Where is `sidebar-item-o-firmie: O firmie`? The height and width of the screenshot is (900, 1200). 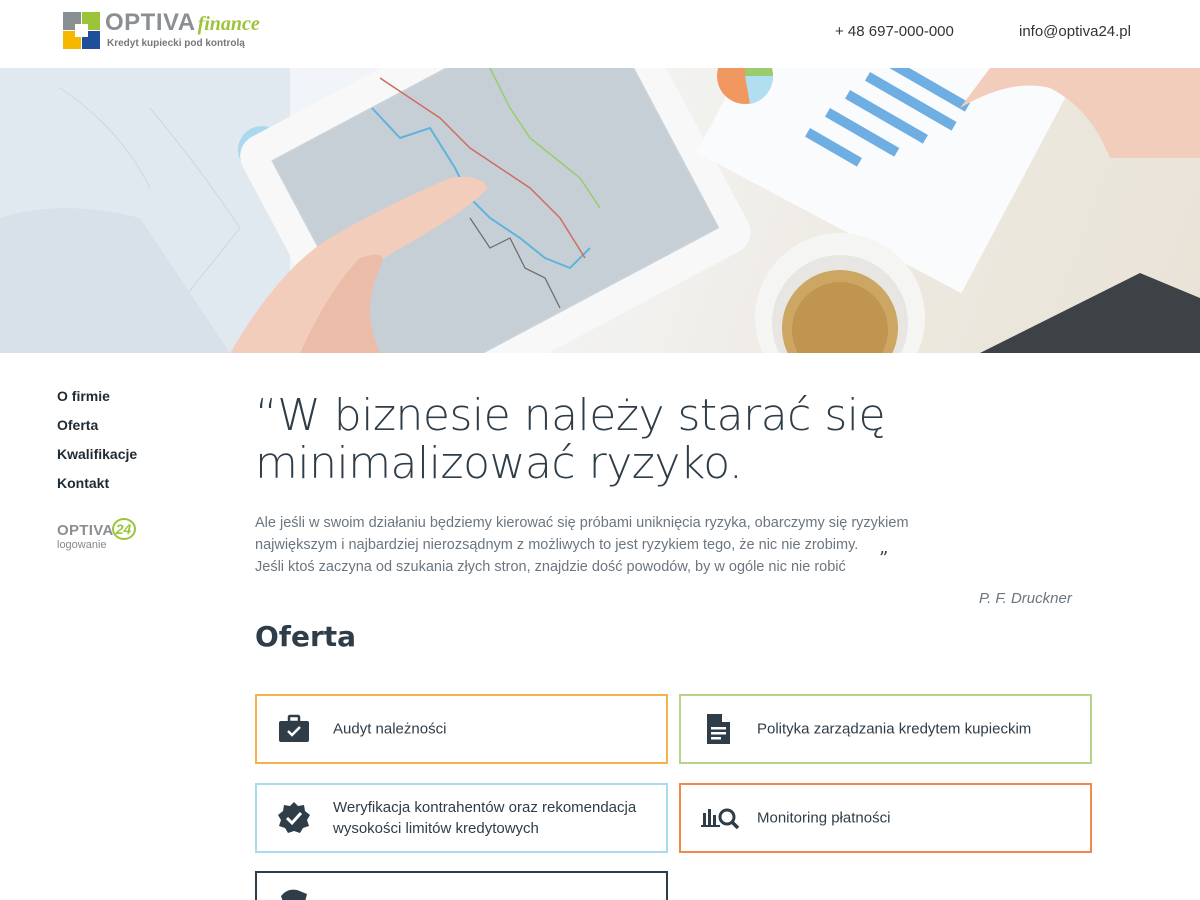
sidebar-item-o-firmie: O firmie is located at coordinates (137, 402).